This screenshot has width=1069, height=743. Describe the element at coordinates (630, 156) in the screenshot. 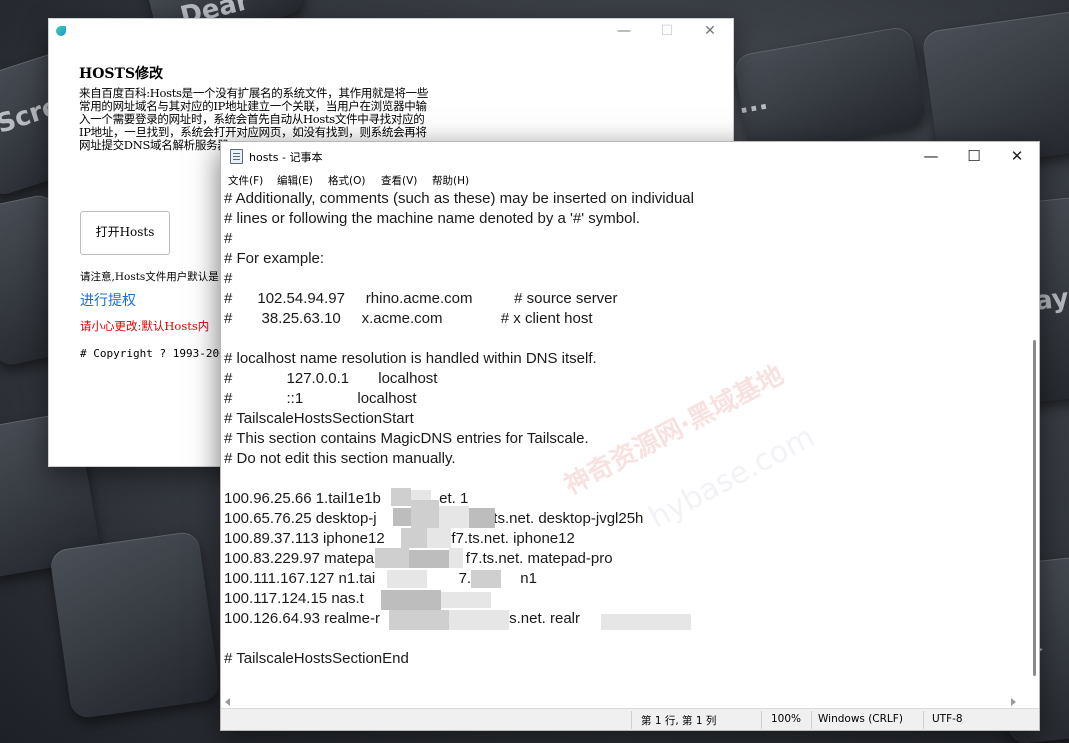

I see `notepad-titlebar: hosts - 记事本 — ☐ ✕` at that location.